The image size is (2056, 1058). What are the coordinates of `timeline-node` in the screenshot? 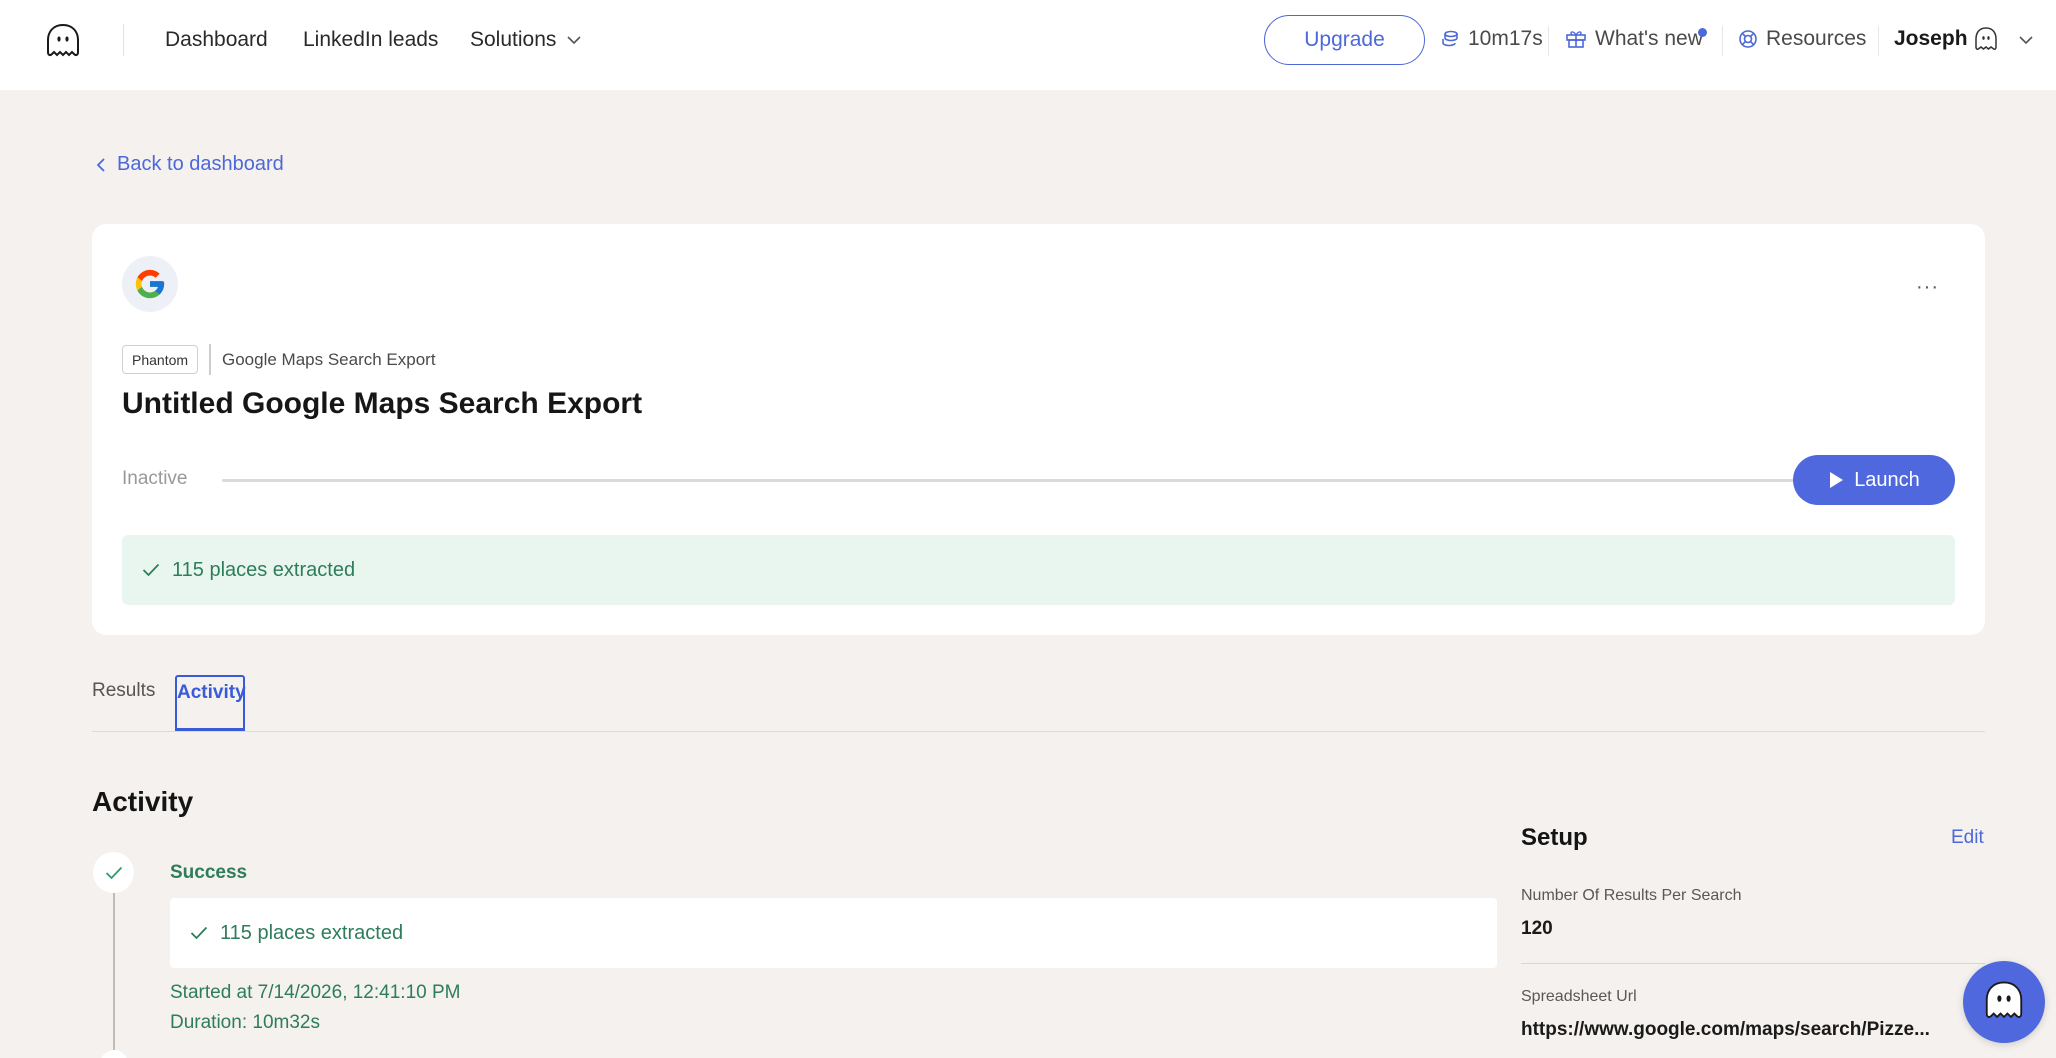 It's located at (114, 1054).